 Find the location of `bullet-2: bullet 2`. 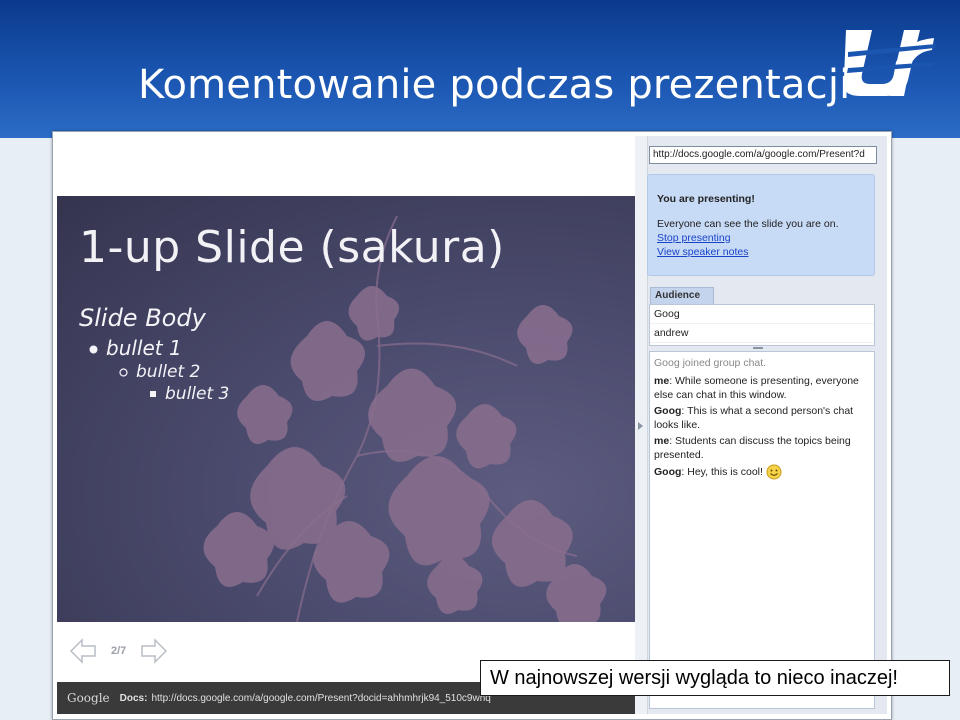

bullet-2: bullet 2 is located at coordinates (159, 372).